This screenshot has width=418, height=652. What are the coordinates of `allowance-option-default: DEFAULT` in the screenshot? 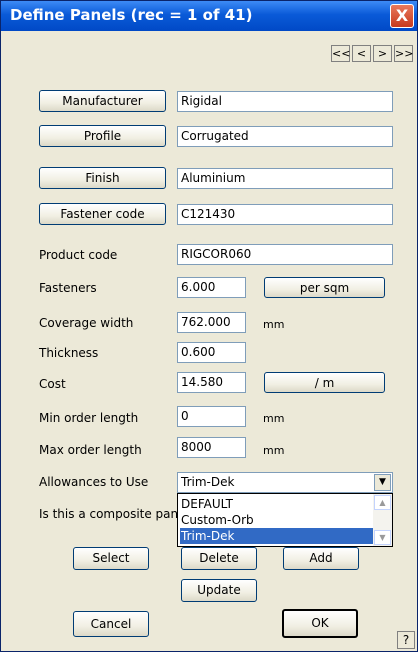 It's located at (277, 504).